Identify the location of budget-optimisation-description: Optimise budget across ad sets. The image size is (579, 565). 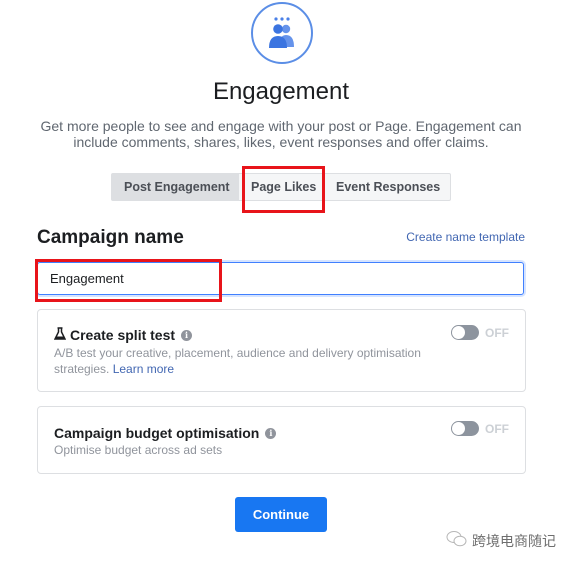
(138, 450).